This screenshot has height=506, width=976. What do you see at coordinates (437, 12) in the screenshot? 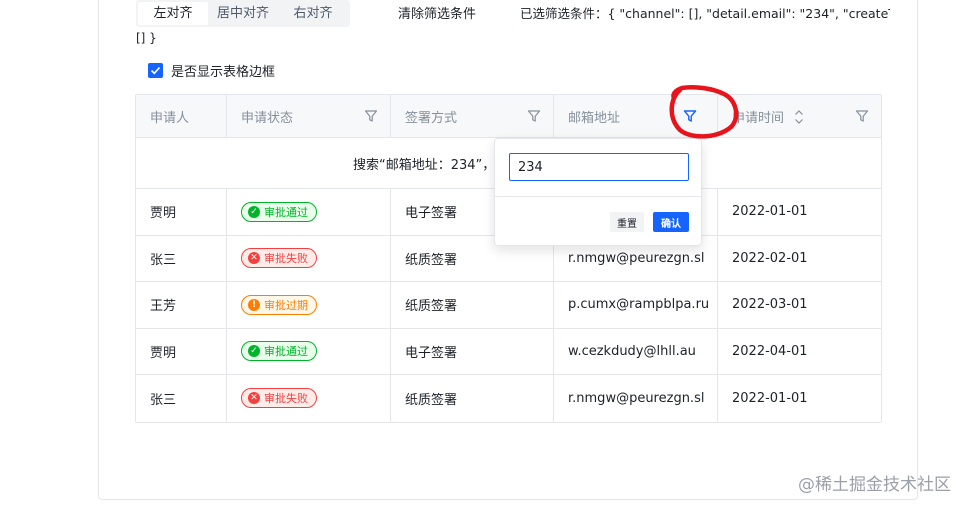
I see `clear-filters-button: 清除筛选条件` at bounding box center [437, 12].